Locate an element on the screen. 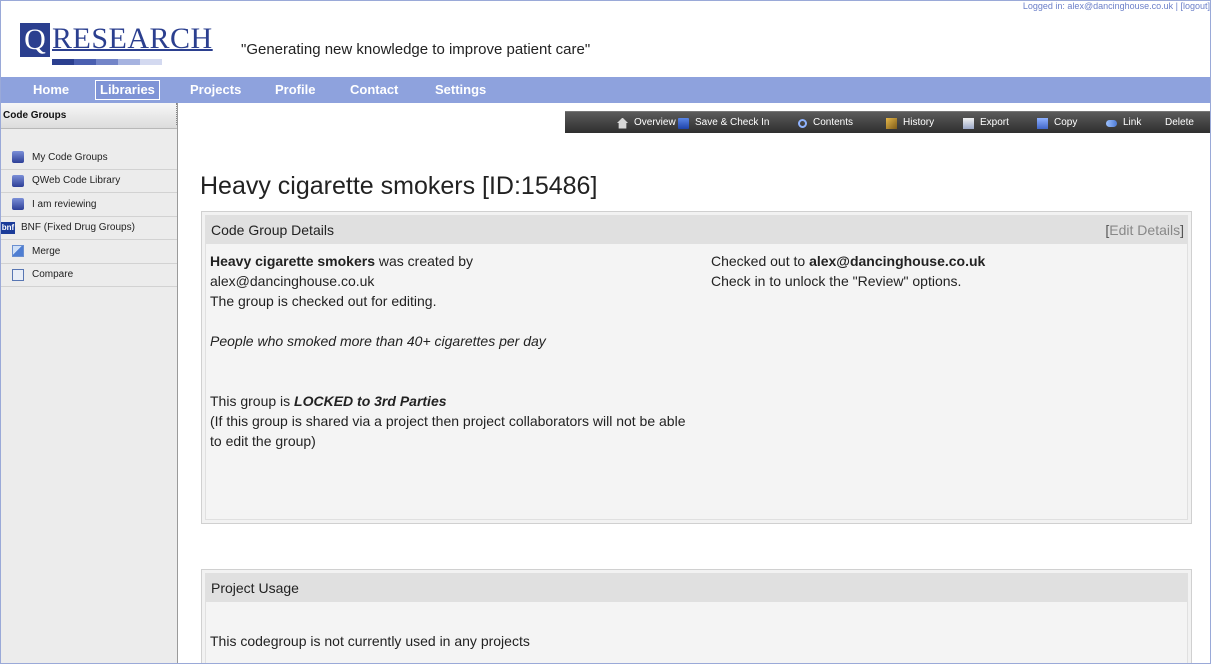 The height and width of the screenshot is (664, 1211). nav-settings: Settings is located at coordinates (460, 90).